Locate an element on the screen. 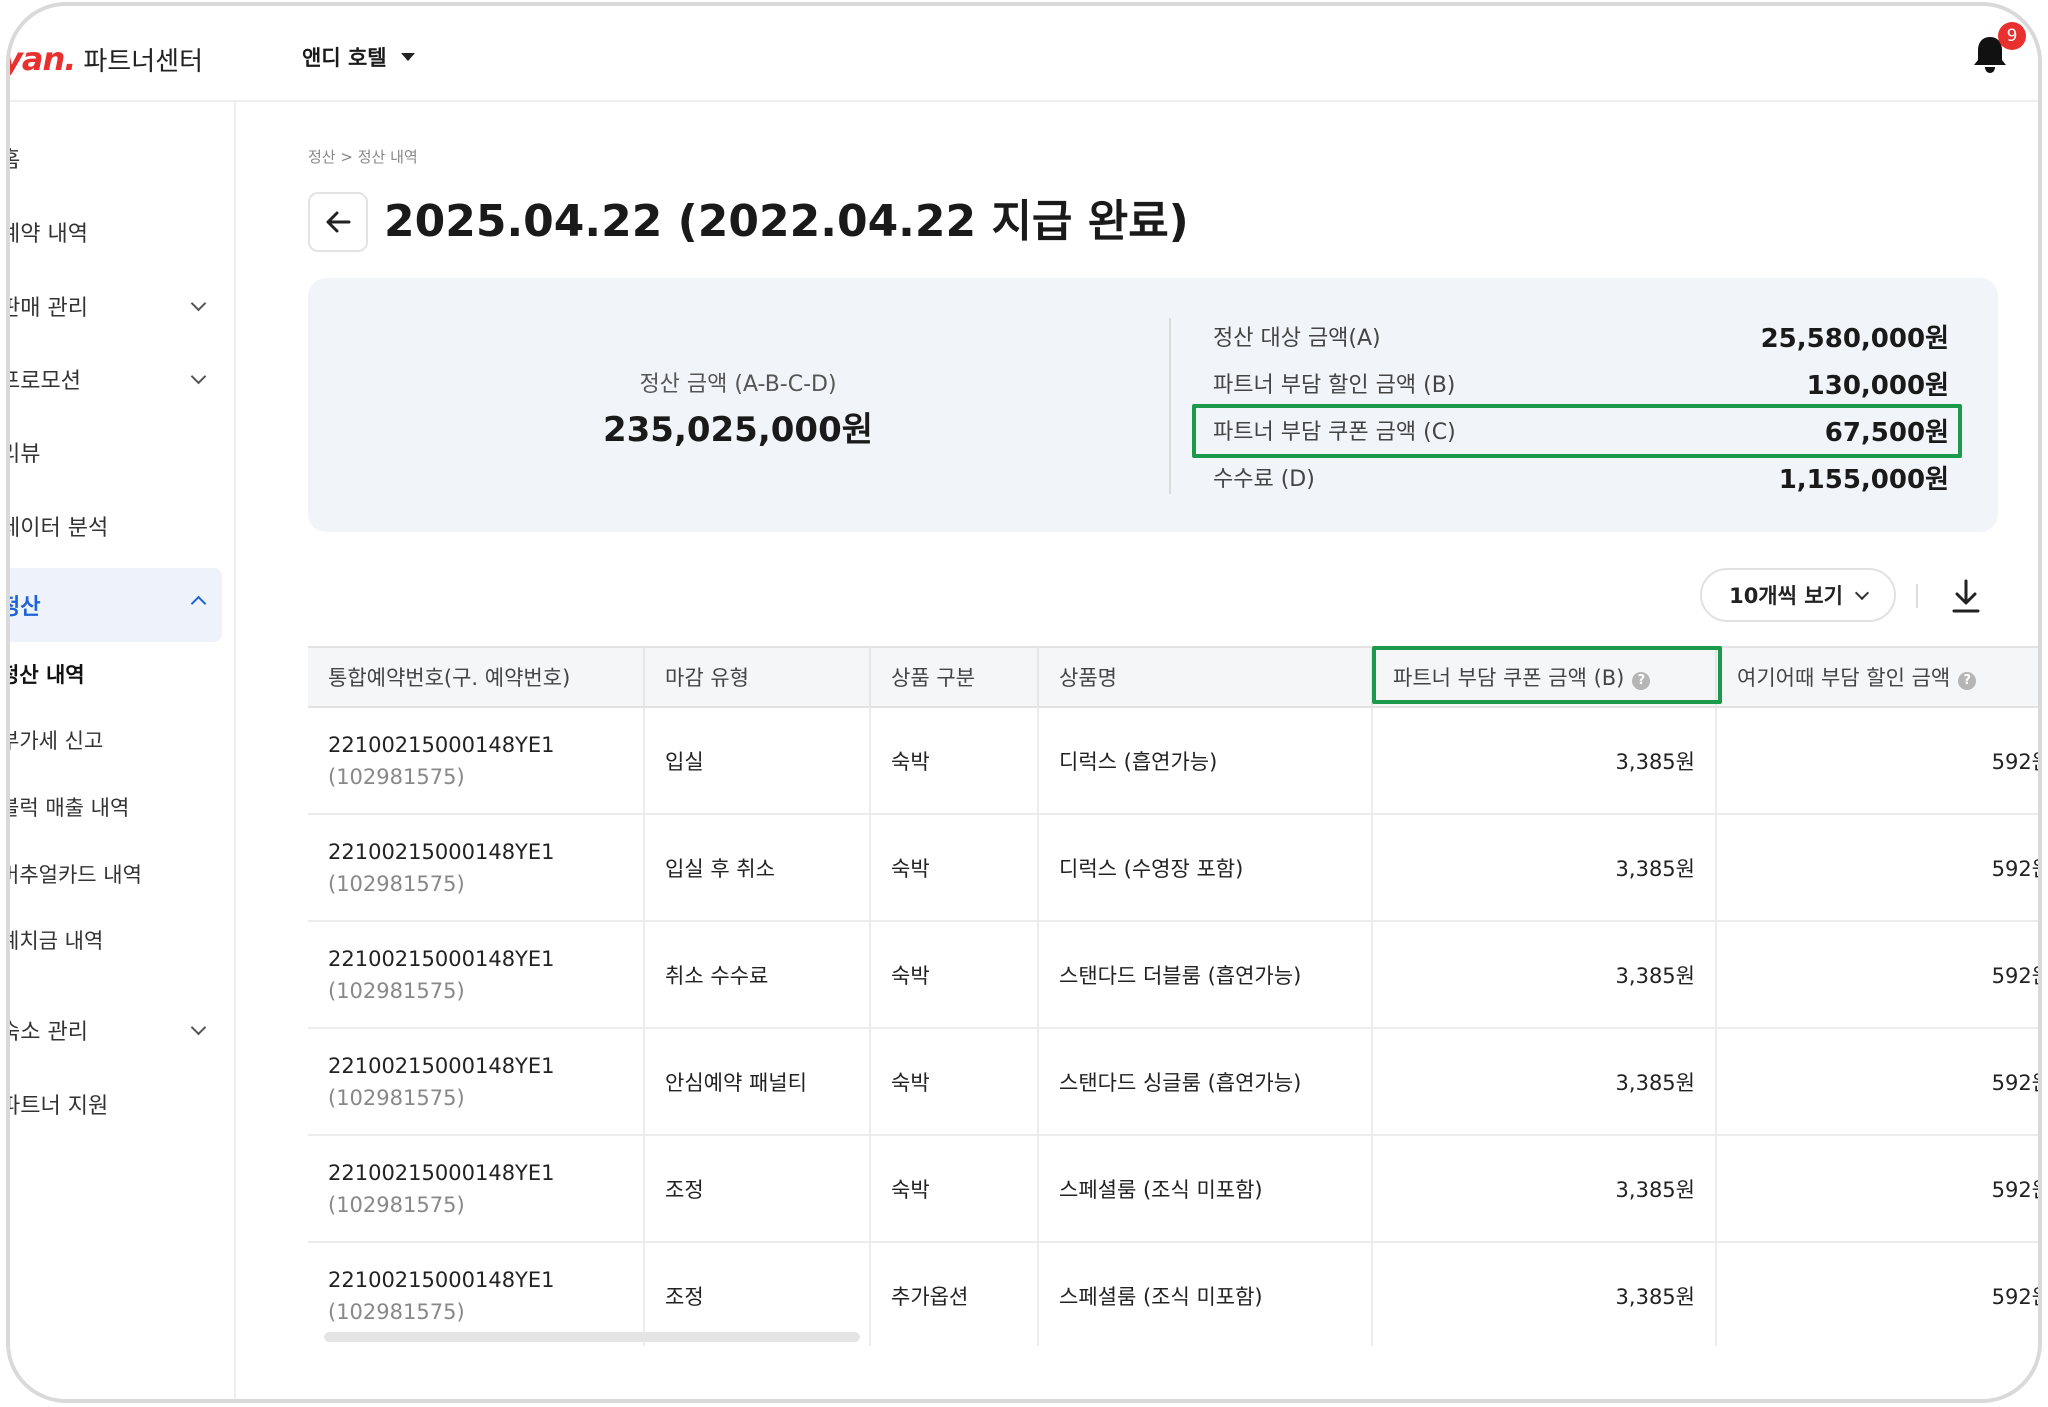 This screenshot has height=1407, width=2048. cell-closing-type: 취소 수수료 is located at coordinates (757, 975).